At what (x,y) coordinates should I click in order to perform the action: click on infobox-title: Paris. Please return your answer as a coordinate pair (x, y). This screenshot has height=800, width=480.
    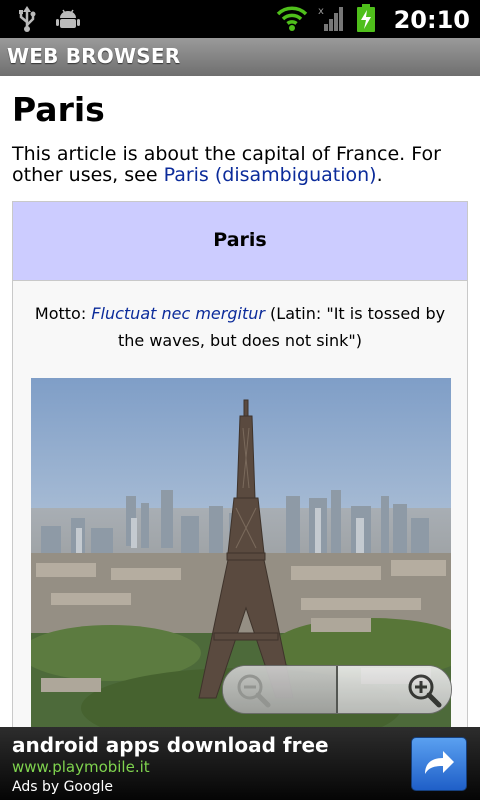
    Looking at the image, I should click on (240, 241).